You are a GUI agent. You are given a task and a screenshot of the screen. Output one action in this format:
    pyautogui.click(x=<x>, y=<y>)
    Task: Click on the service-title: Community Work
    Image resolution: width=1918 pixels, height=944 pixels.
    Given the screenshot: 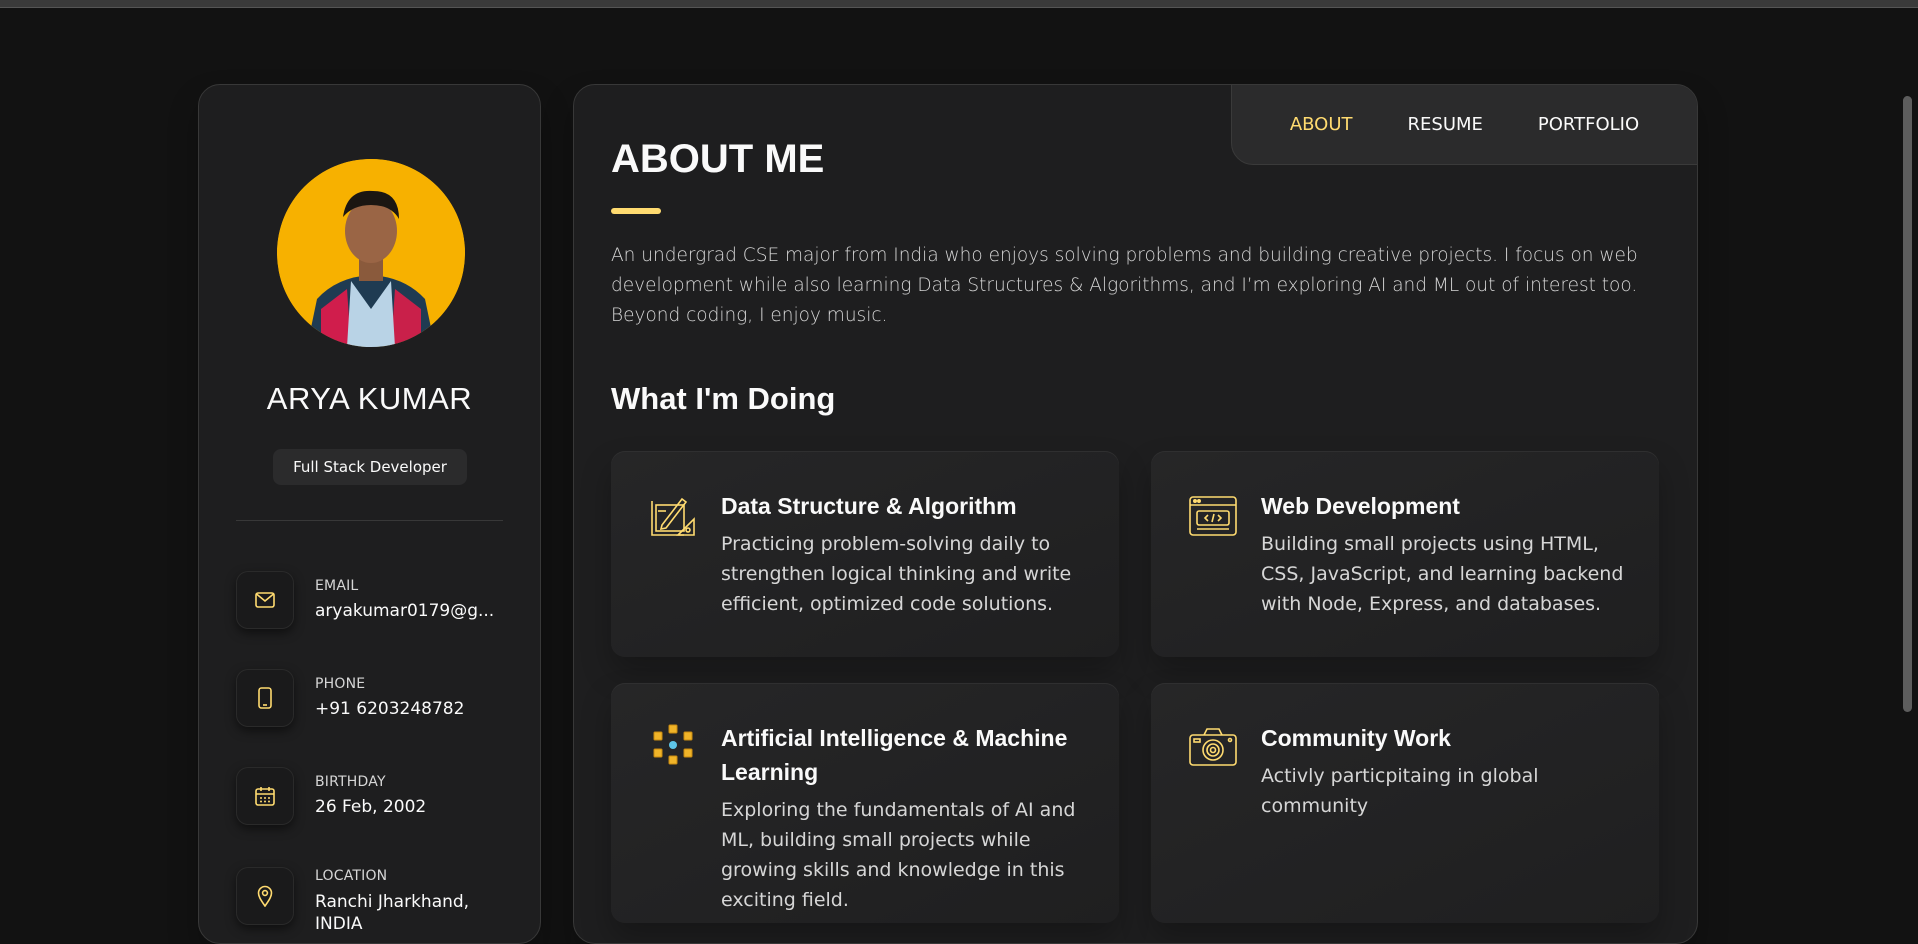 What is the action you would take?
    pyautogui.click(x=1356, y=738)
    